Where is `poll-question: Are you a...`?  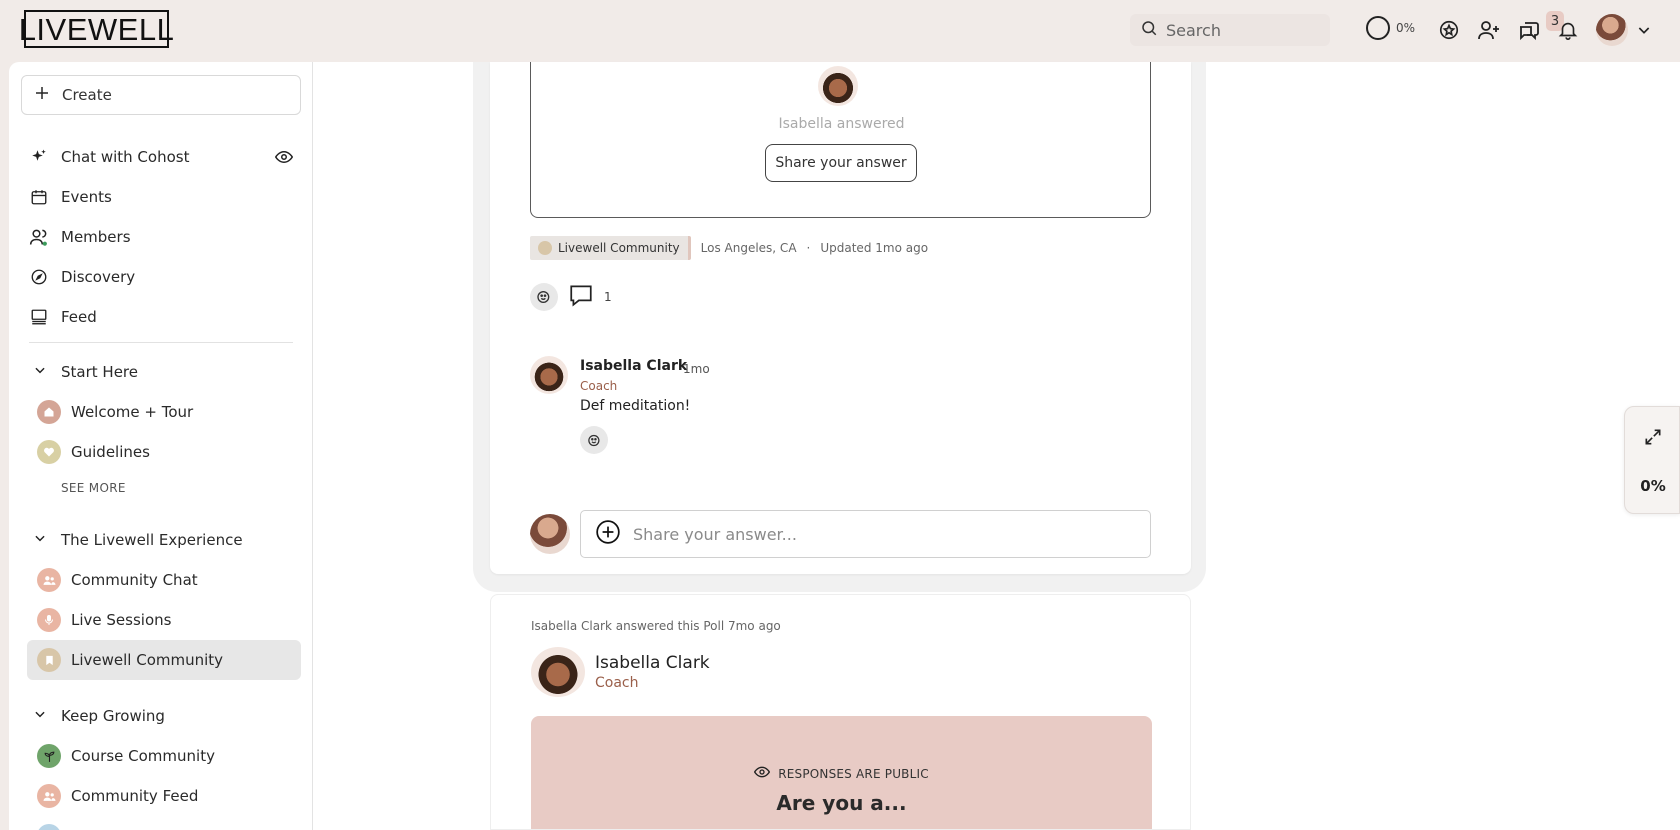 poll-question: Are you a... is located at coordinates (841, 803).